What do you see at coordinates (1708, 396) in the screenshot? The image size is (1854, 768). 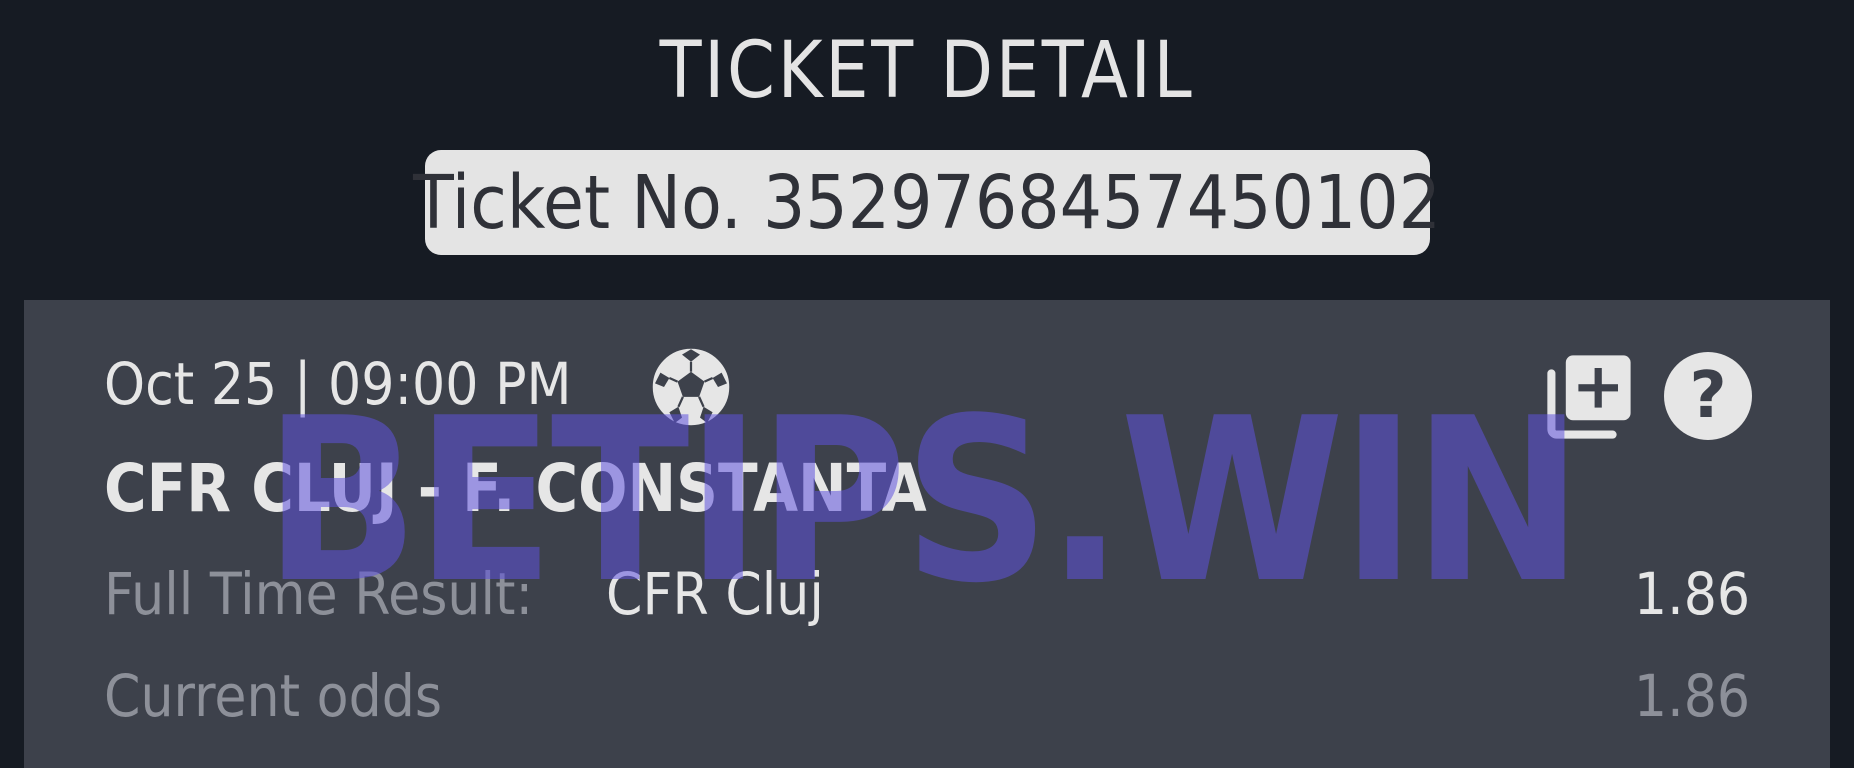 I see `help-icon: ?` at bounding box center [1708, 396].